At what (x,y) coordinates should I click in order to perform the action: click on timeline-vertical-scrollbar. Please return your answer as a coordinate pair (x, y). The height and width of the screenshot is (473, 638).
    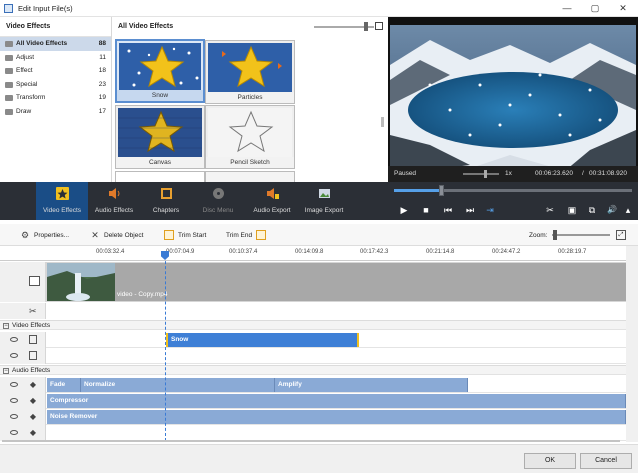
    Looking at the image, I should click on (632, 344).